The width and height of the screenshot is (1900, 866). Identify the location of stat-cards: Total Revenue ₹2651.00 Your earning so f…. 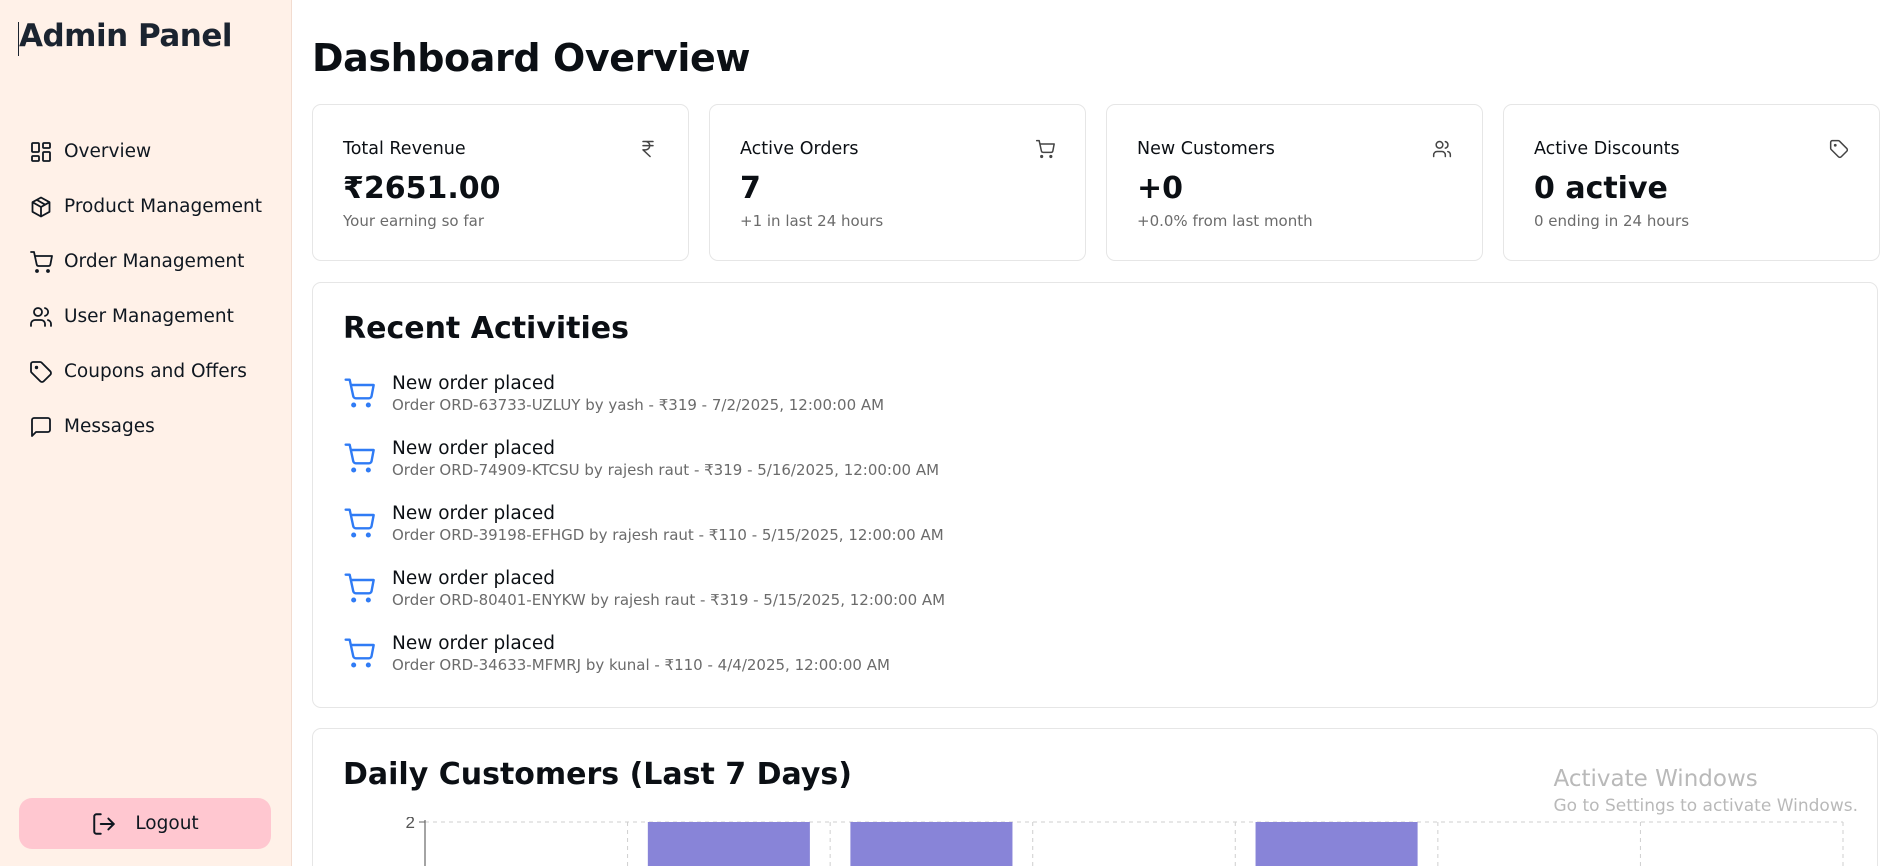
(1096, 182).